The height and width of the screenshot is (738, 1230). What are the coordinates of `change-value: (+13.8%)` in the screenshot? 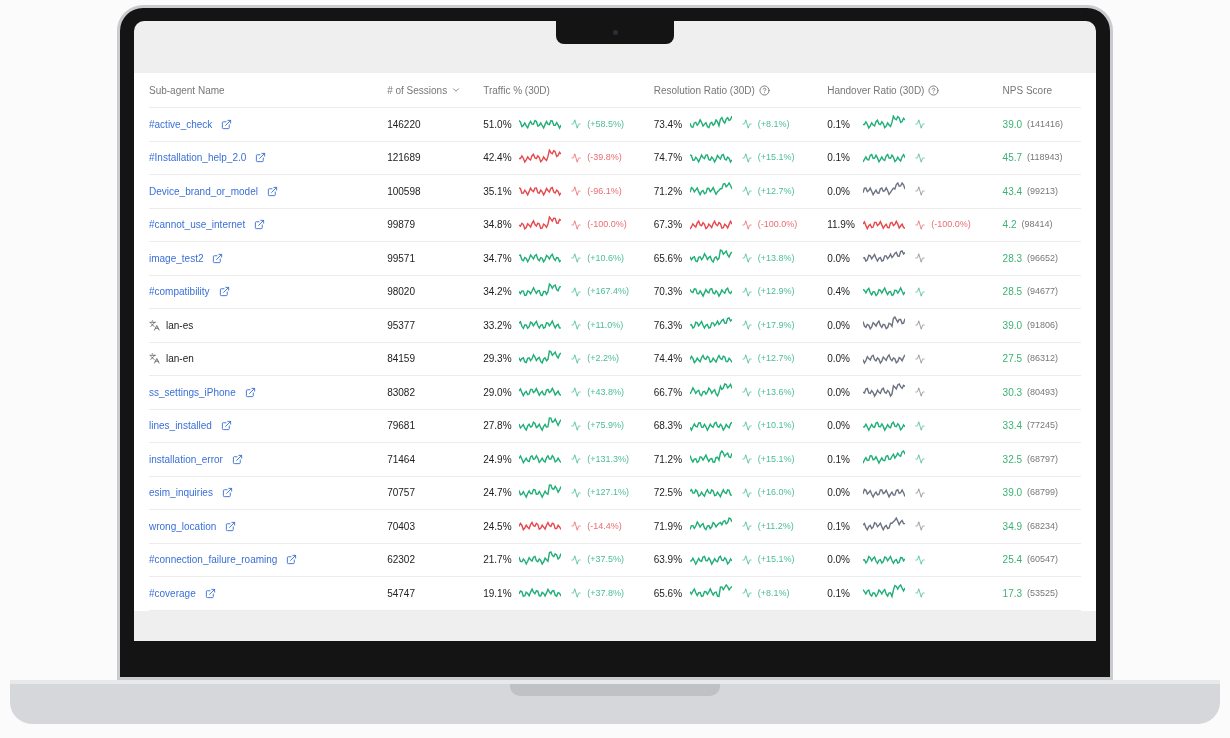 It's located at (776, 258).